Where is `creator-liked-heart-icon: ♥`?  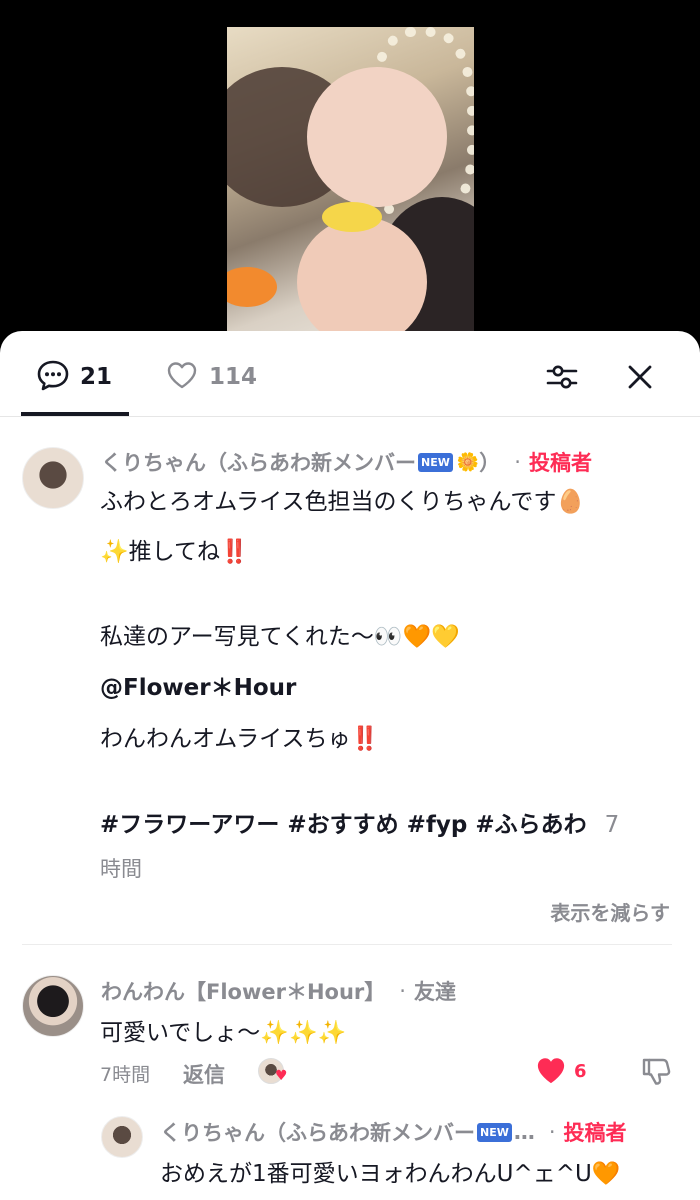 creator-liked-heart-icon: ♥ is located at coordinates (281, 1076).